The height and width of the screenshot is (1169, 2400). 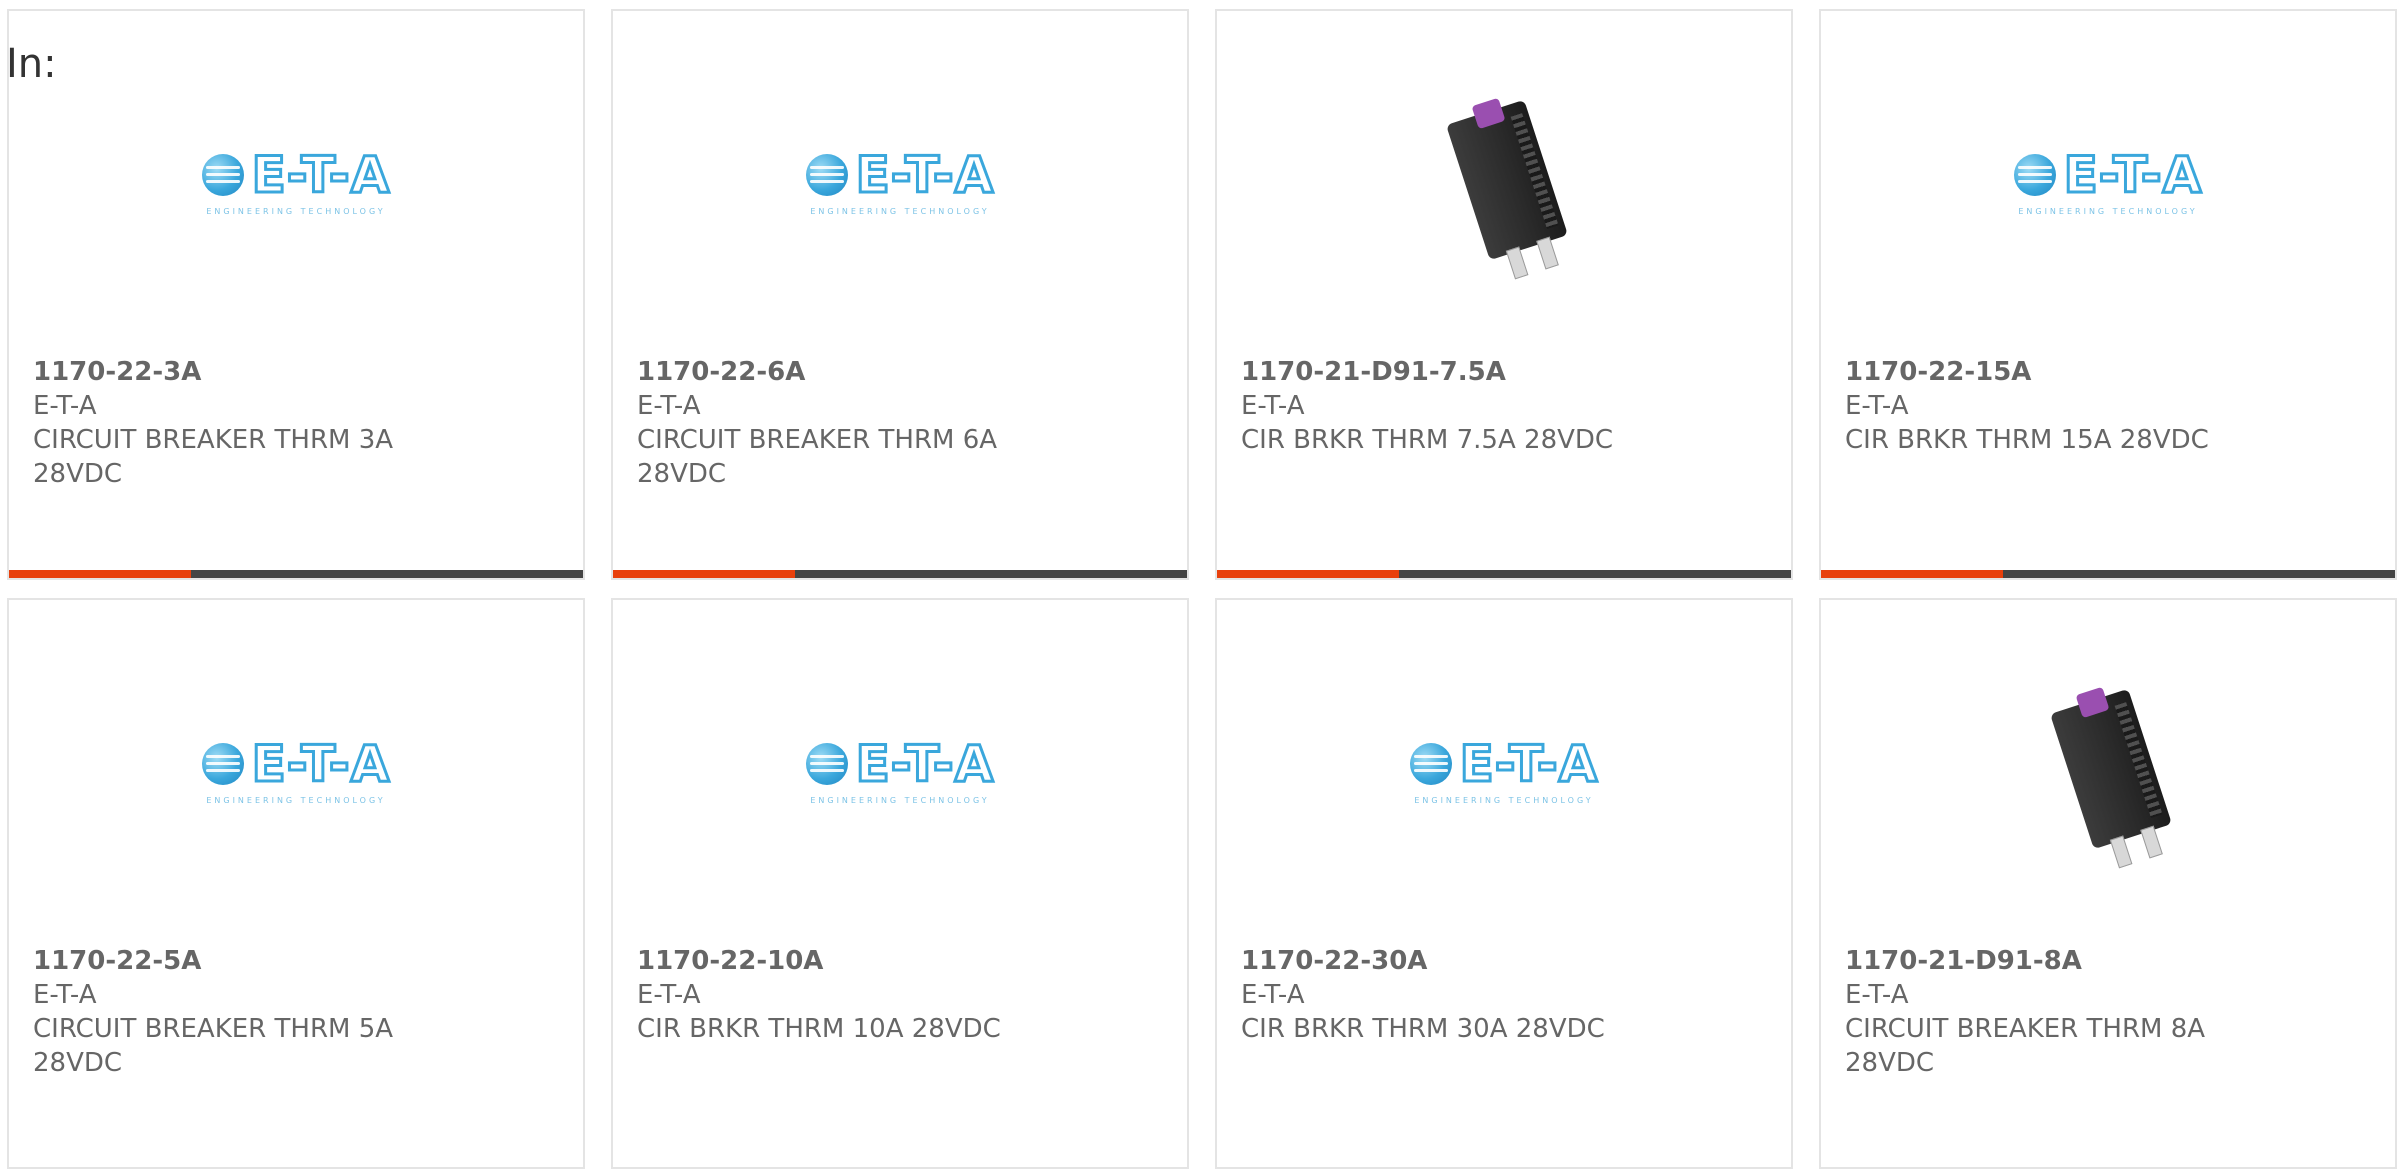 What do you see at coordinates (1504, 372) in the screenshot?
I see `part-number: 1170-21-D91-7.5A` at bounding box center [1504, 372].